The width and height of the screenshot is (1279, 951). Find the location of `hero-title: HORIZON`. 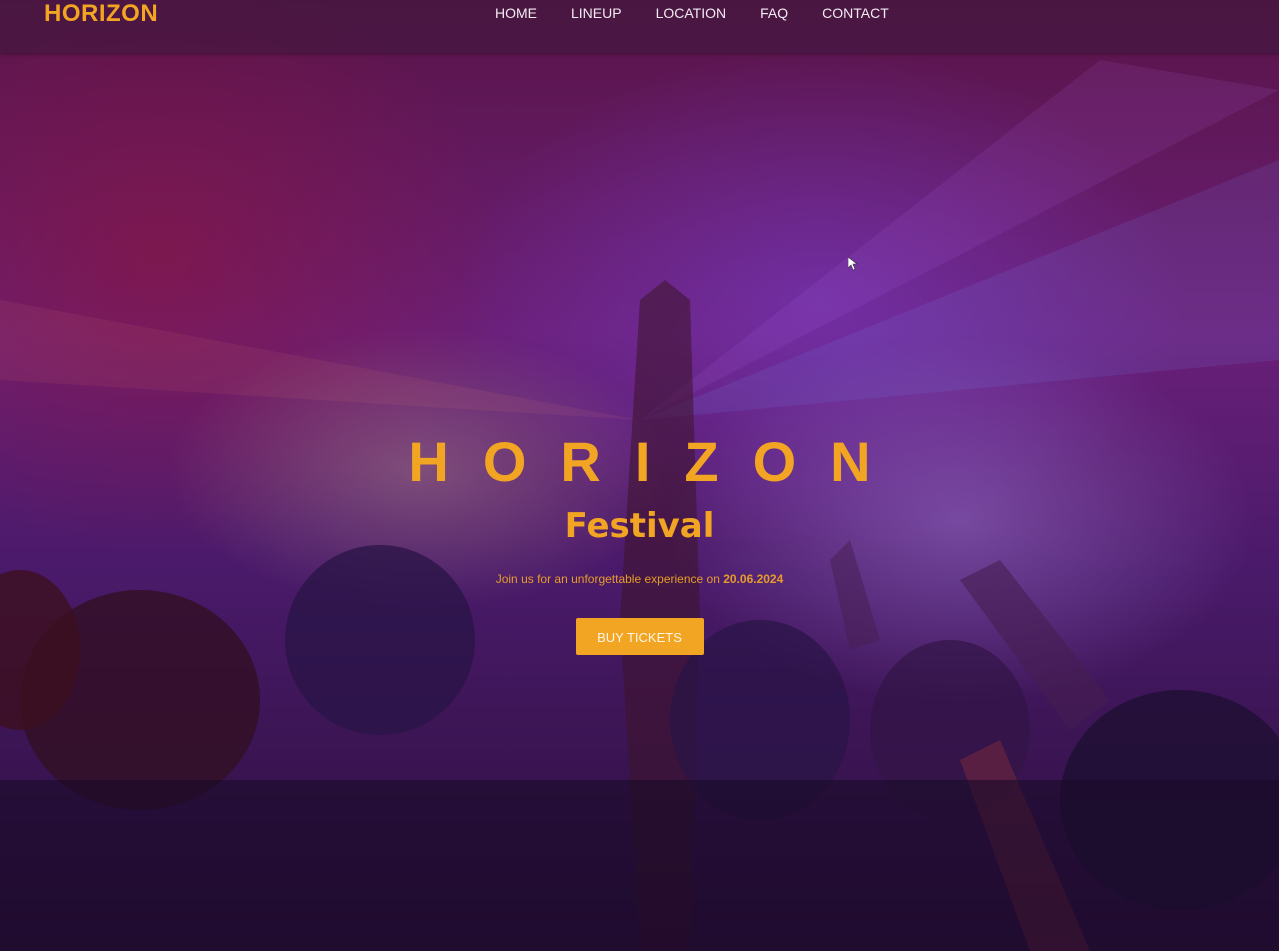

hero-title: HORIZON is located at coordinates (656, 461).